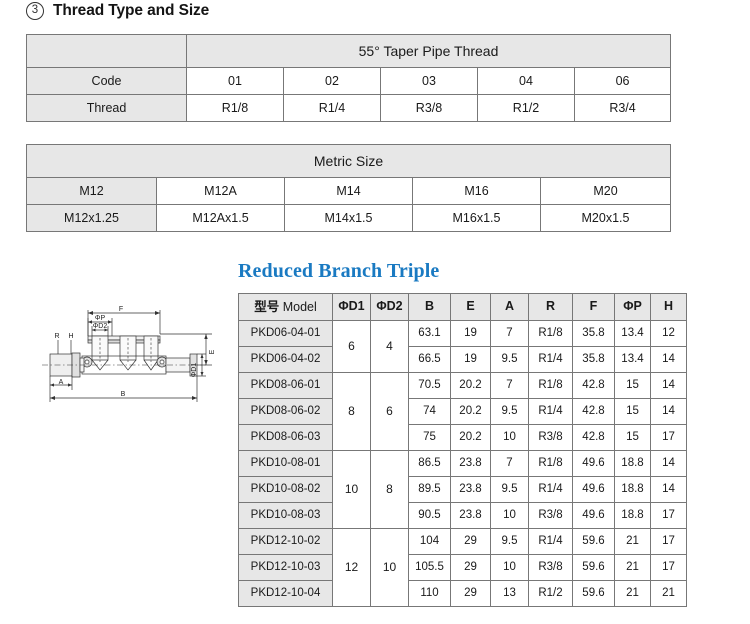 Image resolution: width=750 pixels, height=624 pixels. Describe the element at coordinates (622, 81) in the screenshot. I see `code-value: 06` at that location.